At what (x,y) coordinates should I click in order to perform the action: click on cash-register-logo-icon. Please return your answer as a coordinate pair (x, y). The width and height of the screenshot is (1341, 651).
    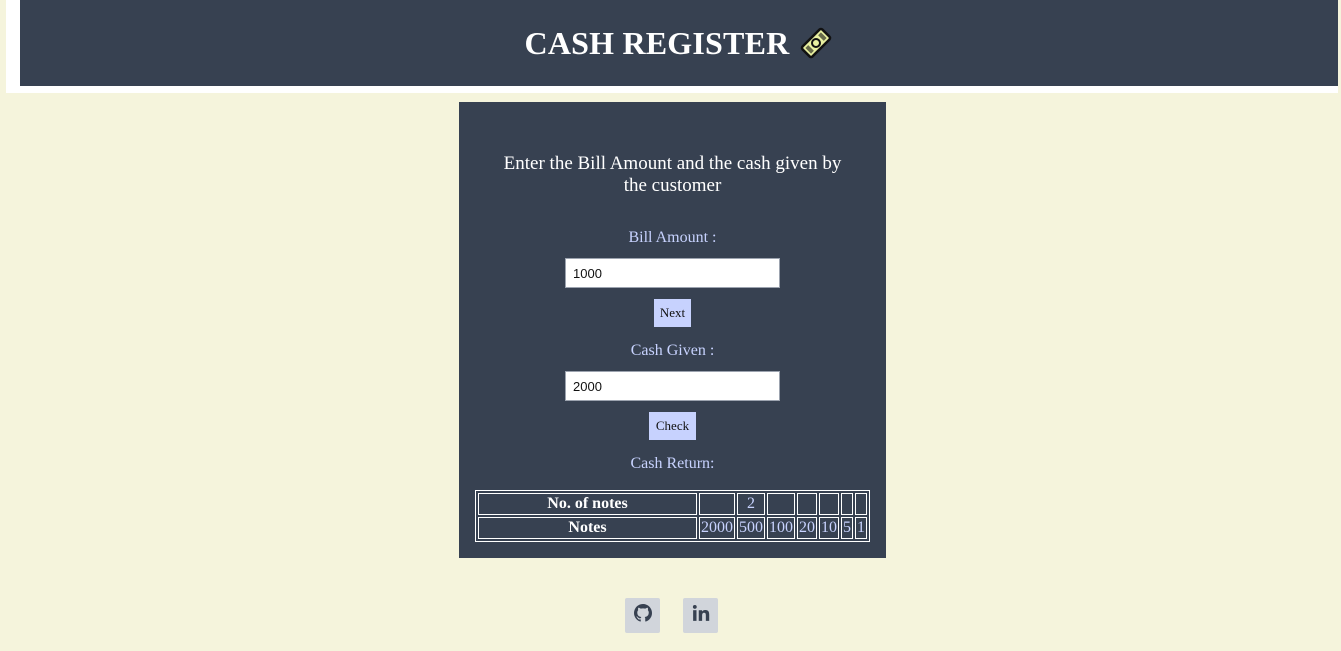
    Looking at the image, I should click on (816, 43).